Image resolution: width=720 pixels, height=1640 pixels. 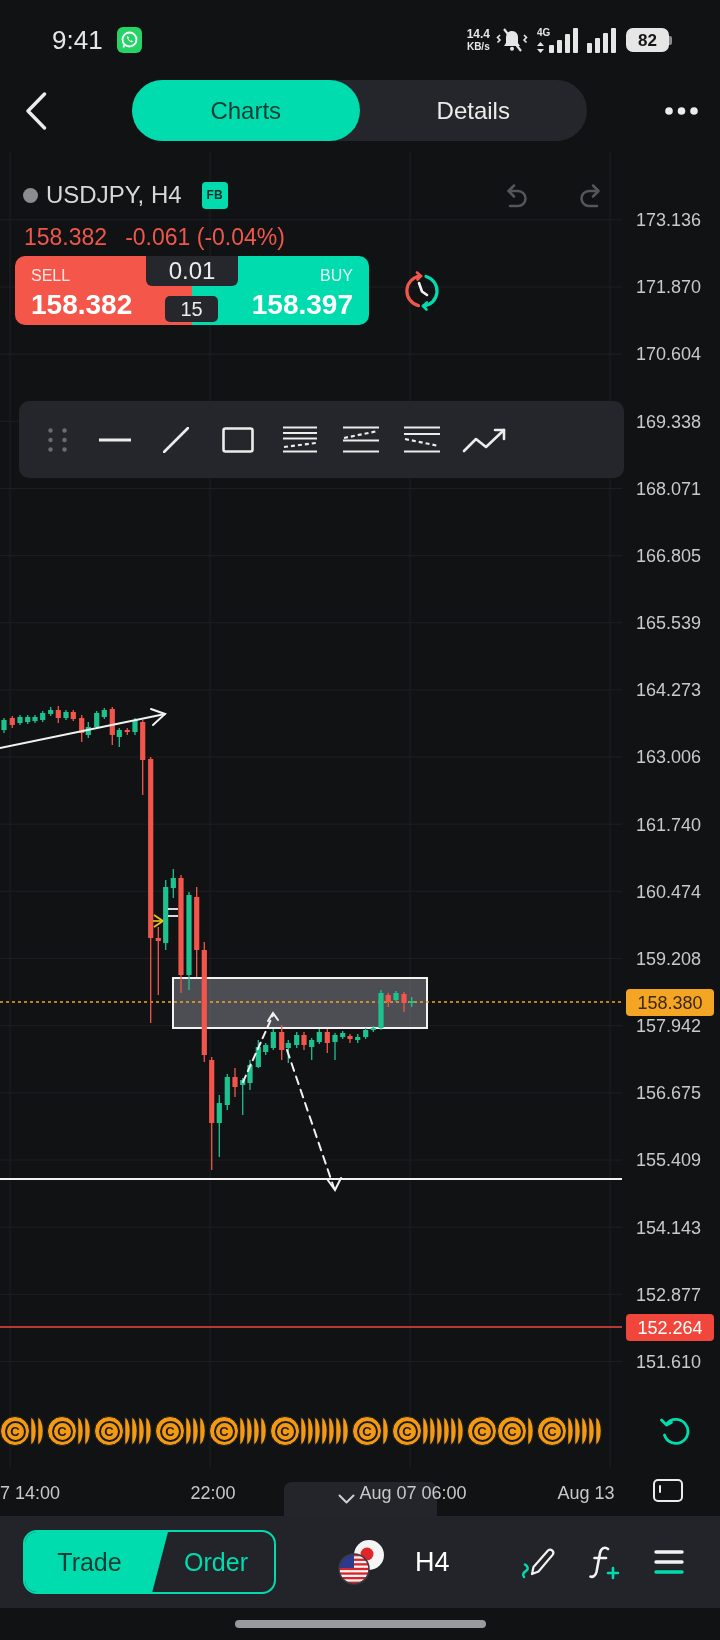 I want to click on trend-arrow, so click(x=83, y=728).